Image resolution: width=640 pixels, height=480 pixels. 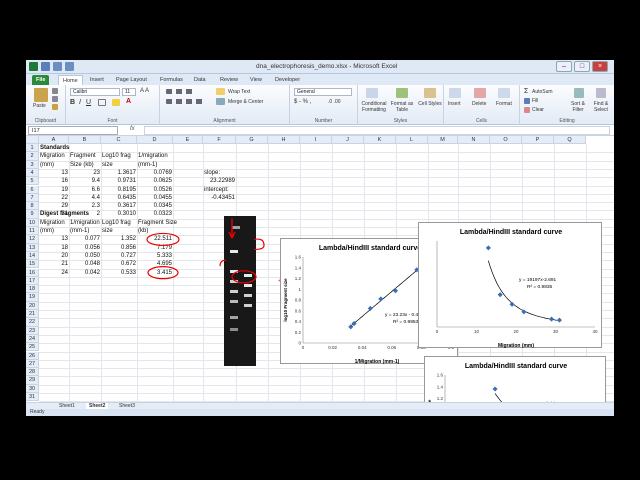 What do you see at coordinates (188, 140) in the screenshot?
I see `column-header-e: E` at bounding box center [188, 140].